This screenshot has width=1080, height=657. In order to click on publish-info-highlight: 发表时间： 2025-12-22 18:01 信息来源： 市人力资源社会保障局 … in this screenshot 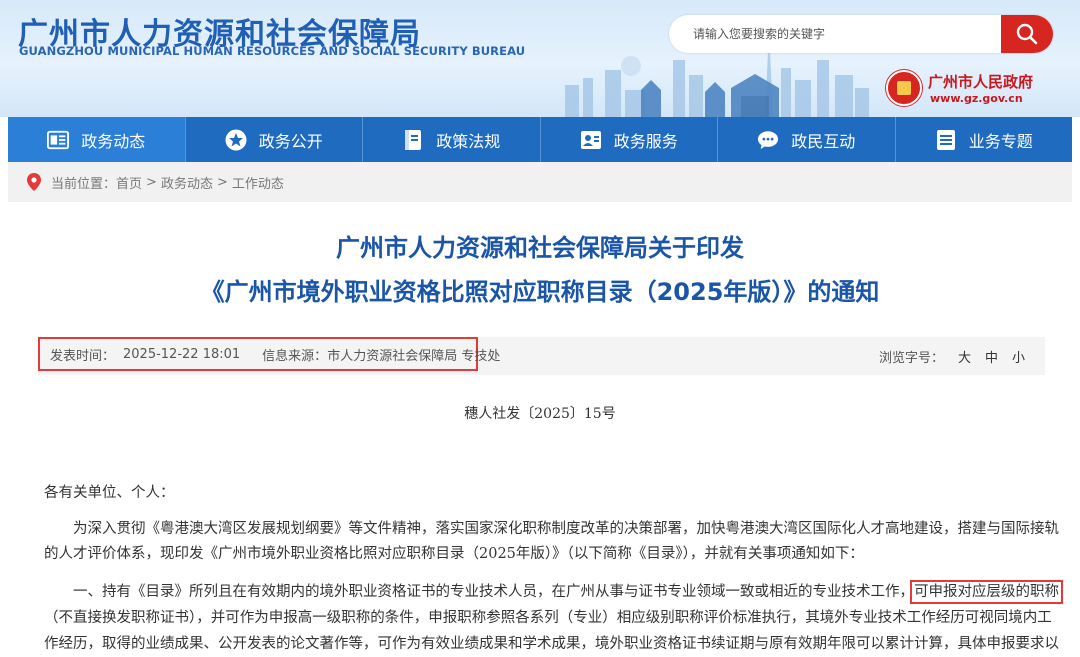, I will do `click(269, 354)`.